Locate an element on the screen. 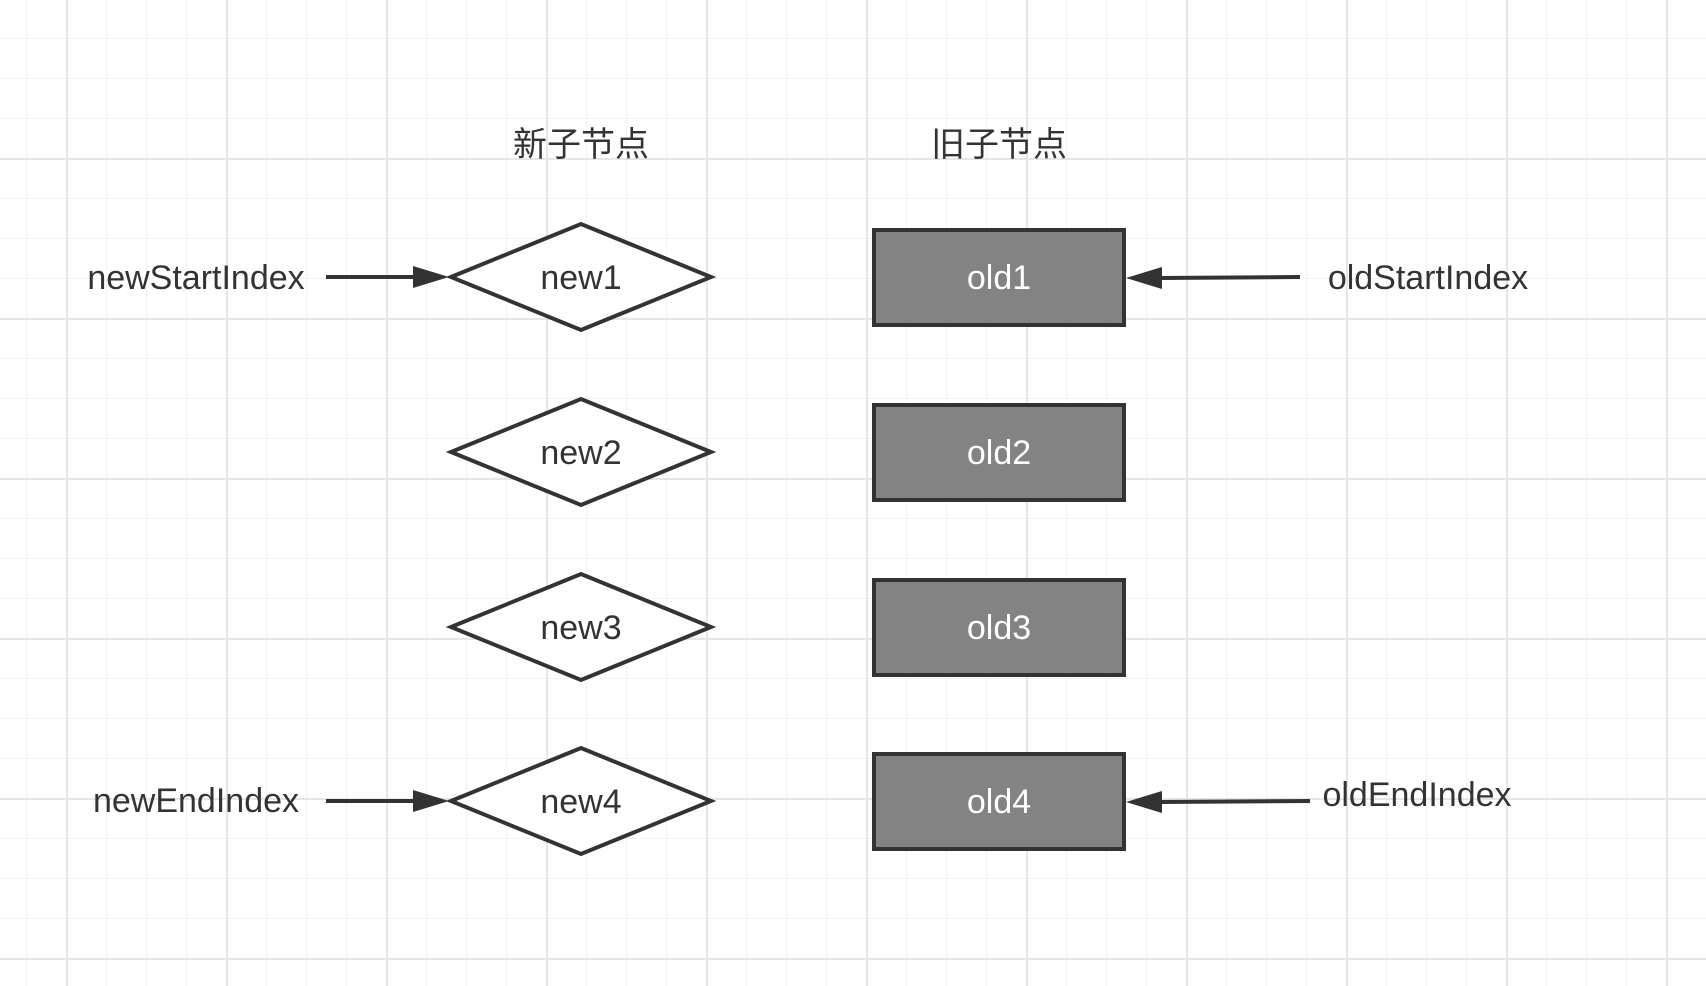 This screenshot has height=986, width=1706. old-node-3-label: old3 is located at coordinates (999, 628).